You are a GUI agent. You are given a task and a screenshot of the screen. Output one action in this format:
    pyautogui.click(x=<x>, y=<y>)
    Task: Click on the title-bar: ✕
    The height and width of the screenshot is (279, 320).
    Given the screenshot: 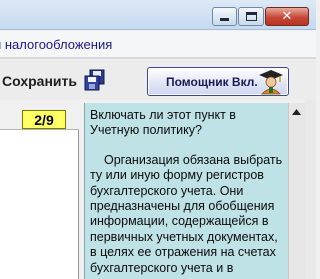 What is the action you would take?
    pyautogui.click(x=158, y=15)
    